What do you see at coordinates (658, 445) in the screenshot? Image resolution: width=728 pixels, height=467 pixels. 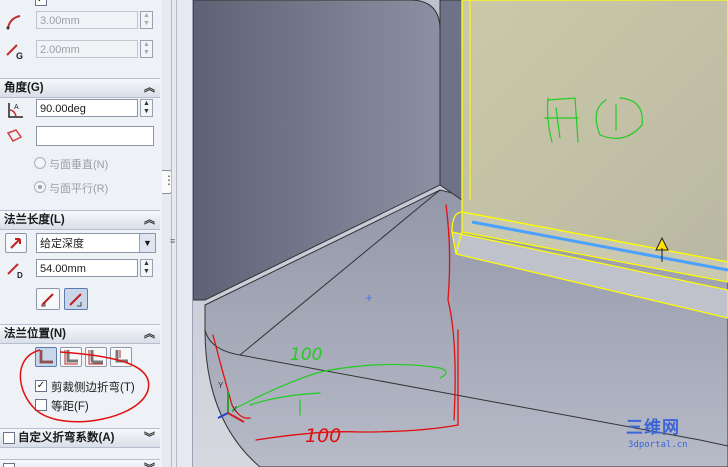 I see `watermark-url: 3dportal.cn` at bounding box center [658, 445].